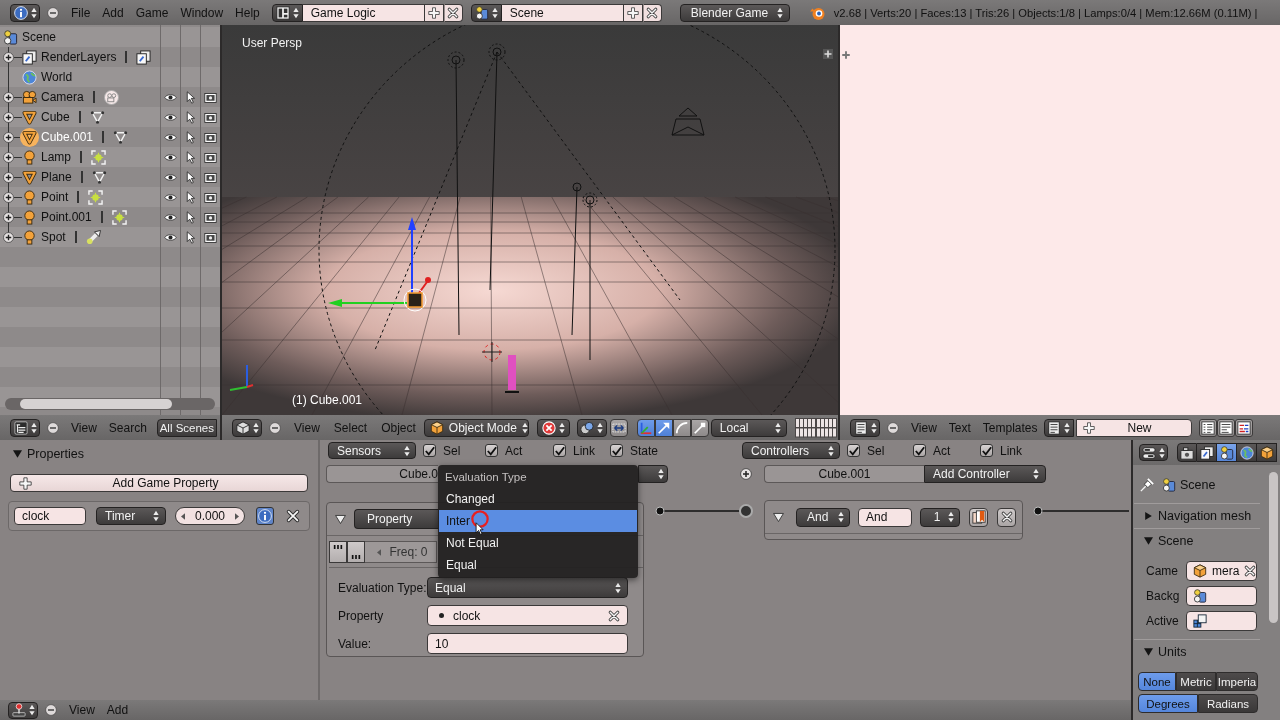 The image size is (1280, 720). Describe the element at coordinates (476, 427) in the screenshot. I see `mode-dropdown: Object Mode` at that location.